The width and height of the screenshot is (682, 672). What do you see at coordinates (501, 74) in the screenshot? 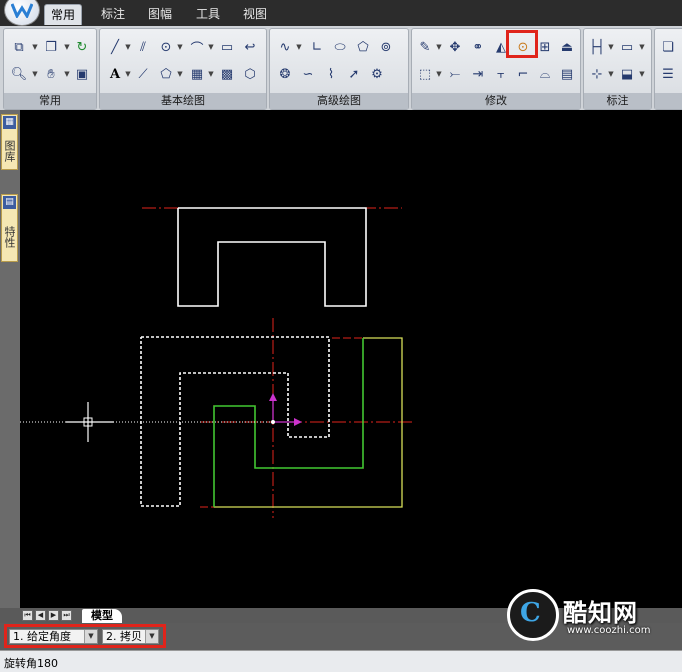
I see `break-icon: ⫟` at bounding box center [501, 74].